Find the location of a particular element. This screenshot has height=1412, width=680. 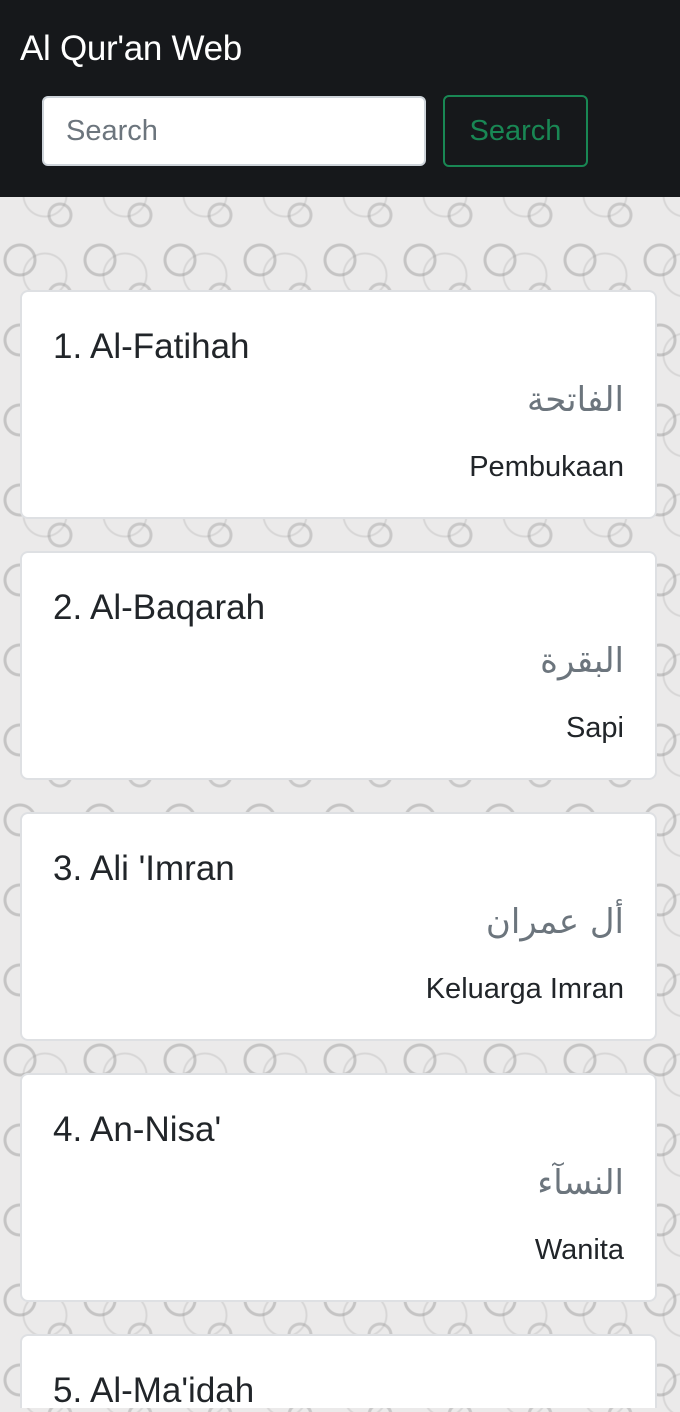

surah-meaning: Sapi is located at coordinates (594, 728).